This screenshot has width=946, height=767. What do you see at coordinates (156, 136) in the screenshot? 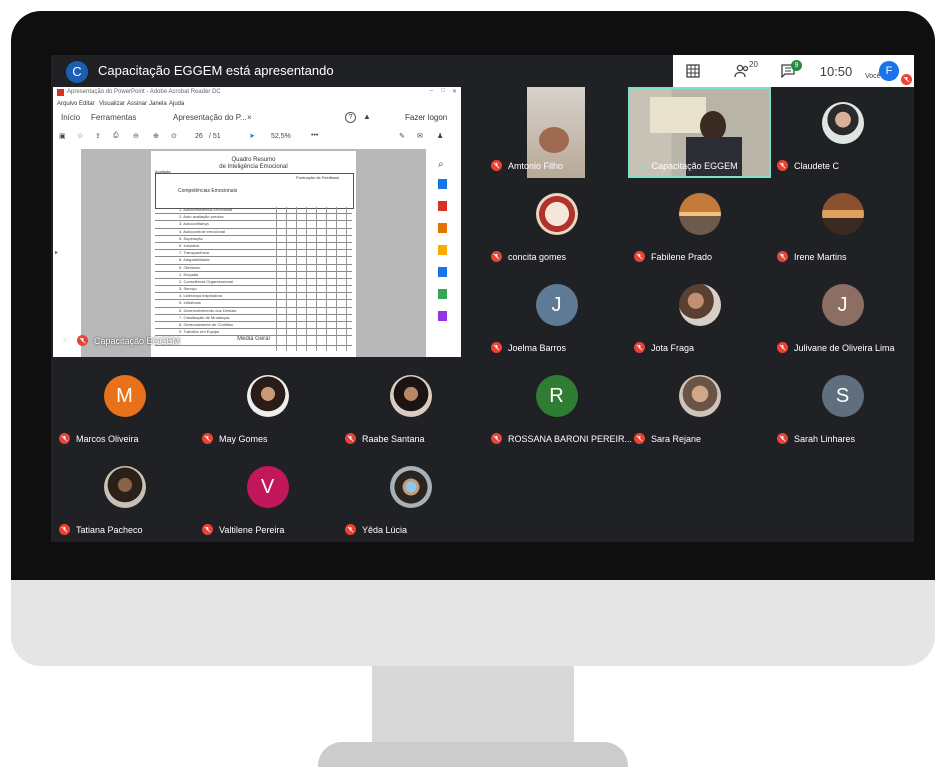
I see `page-up-icon: ⊕` at bounding box center [156, 136].